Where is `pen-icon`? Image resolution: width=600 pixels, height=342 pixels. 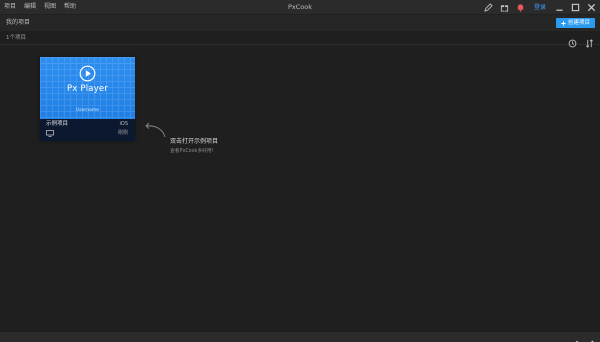
pen-icon is located at coordinates (489, 8).